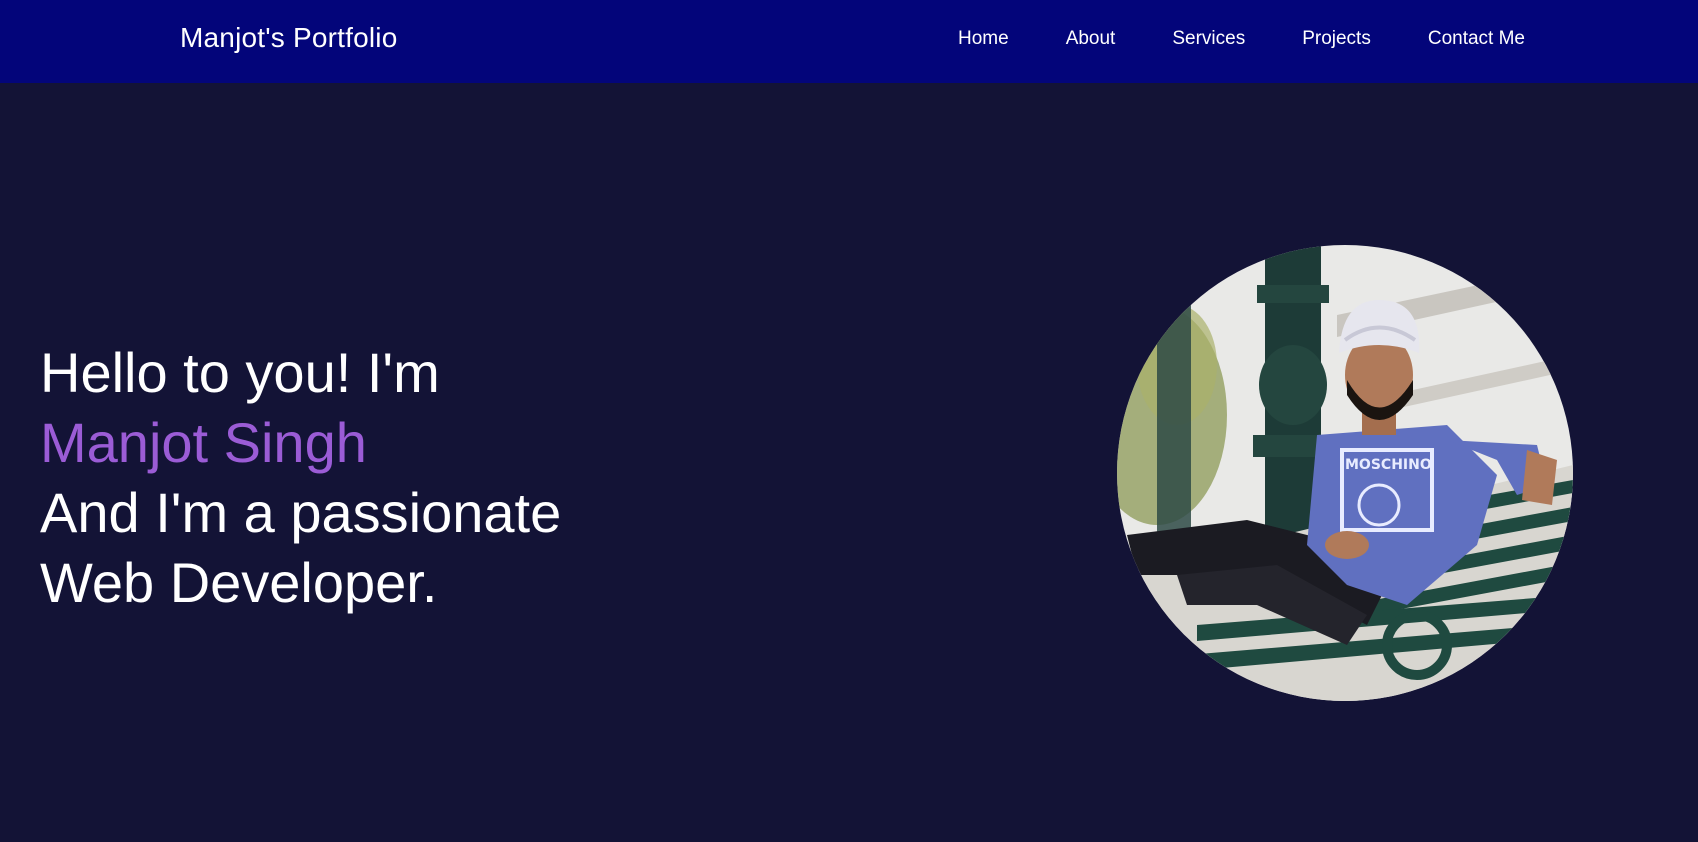 This screenshot has width=1698, height=842. What do you see at coordinates (1336, 39) in the screenshot?
I see `nav-link-projects: Projects` at bounding box center [1336, 39].